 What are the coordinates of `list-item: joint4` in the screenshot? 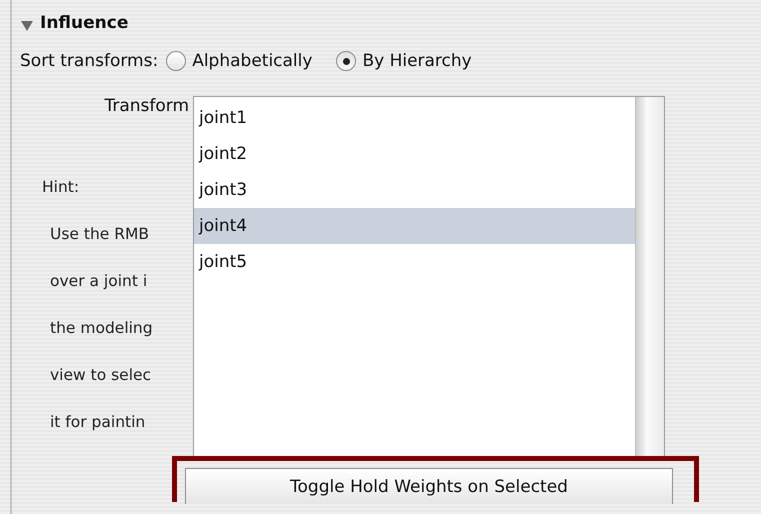 It's located at (414, 226).